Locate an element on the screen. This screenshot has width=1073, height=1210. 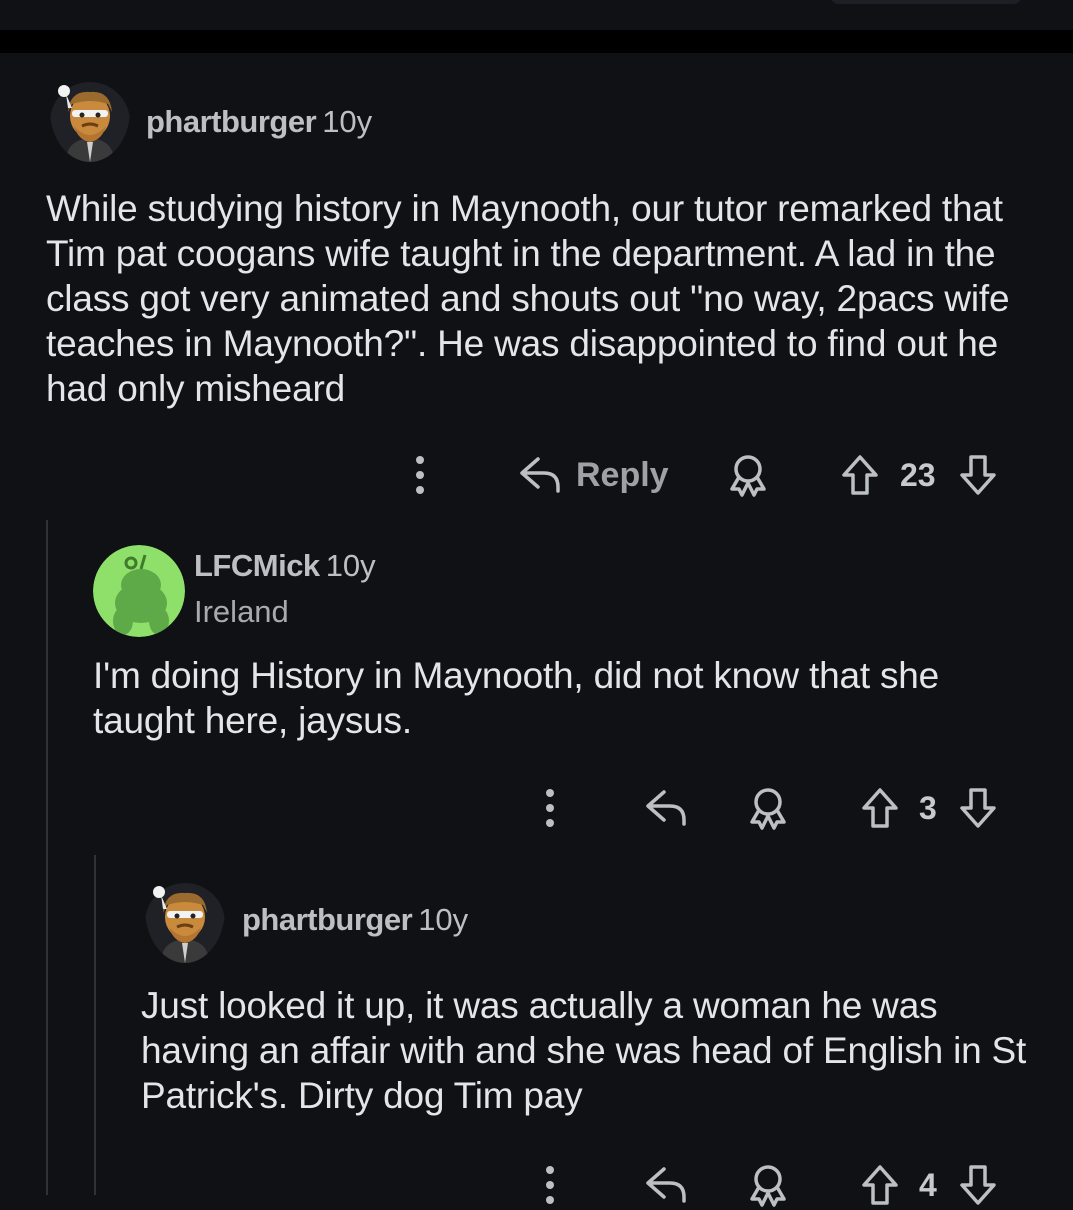
section-divider is located at coordinates (536, 41).